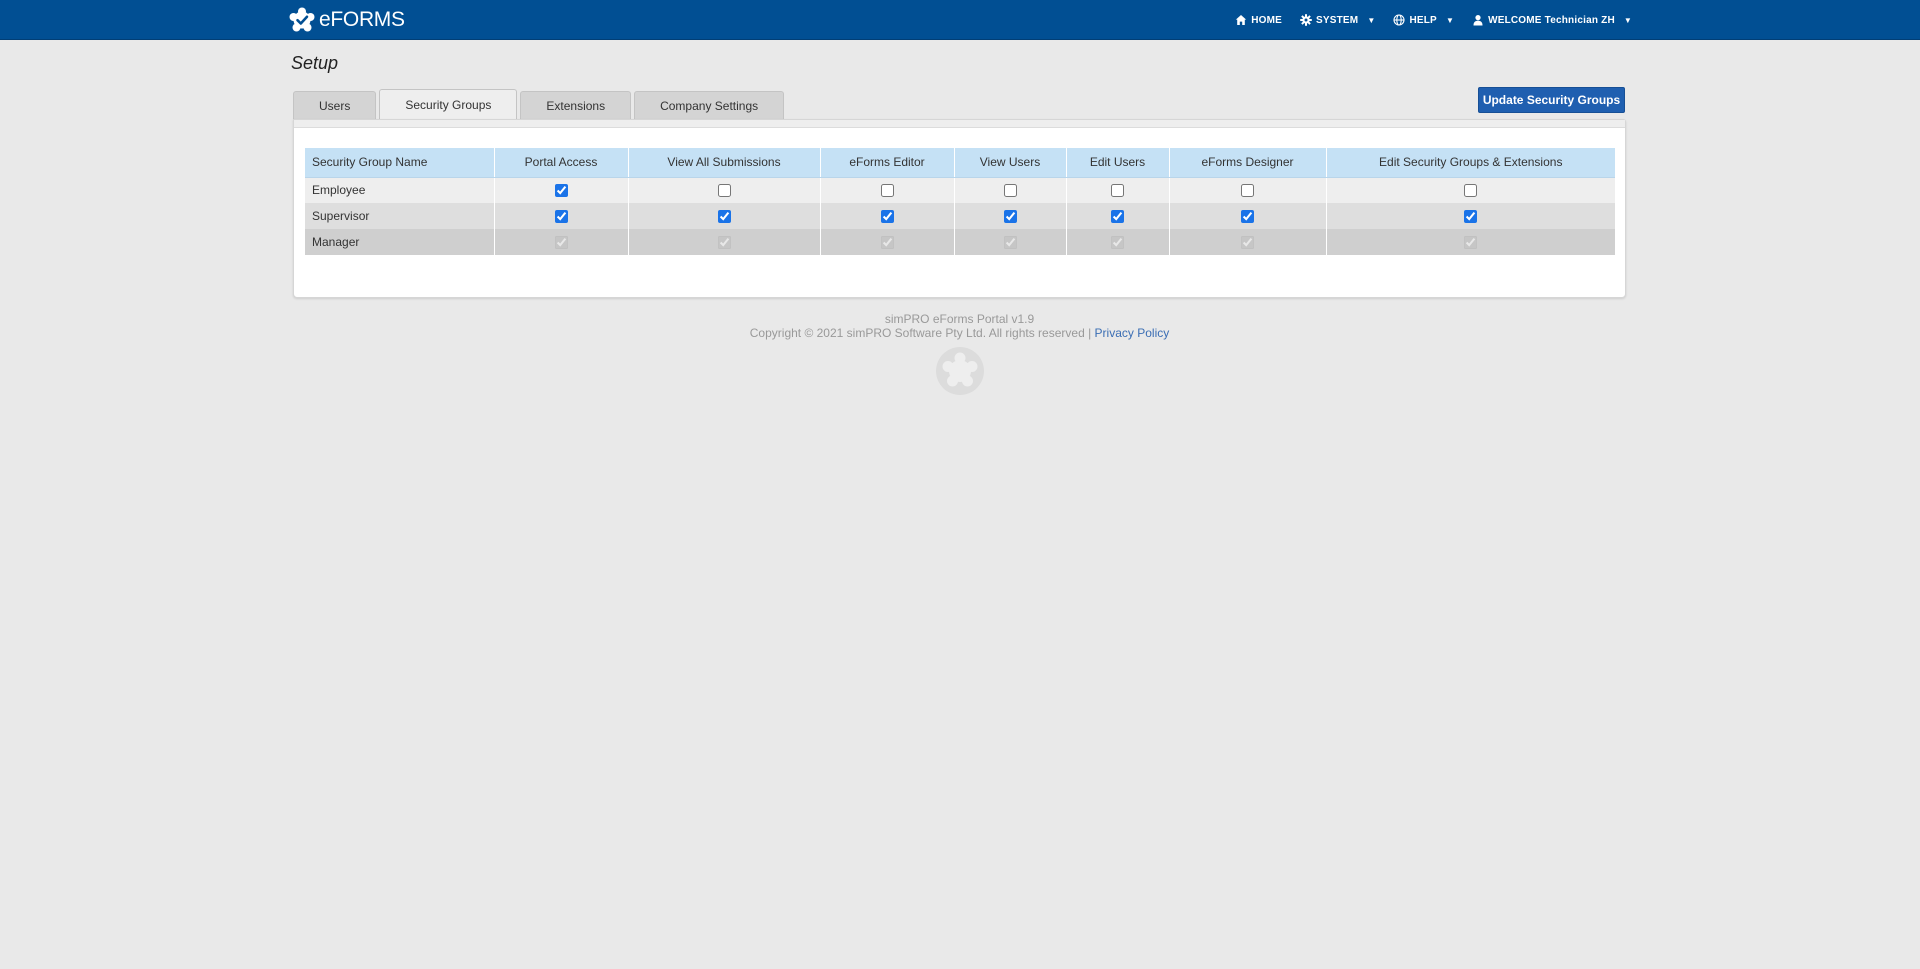 This screenshot has height=969, width=1920. I want to click on column-header: View Users, so click(1009, 163).